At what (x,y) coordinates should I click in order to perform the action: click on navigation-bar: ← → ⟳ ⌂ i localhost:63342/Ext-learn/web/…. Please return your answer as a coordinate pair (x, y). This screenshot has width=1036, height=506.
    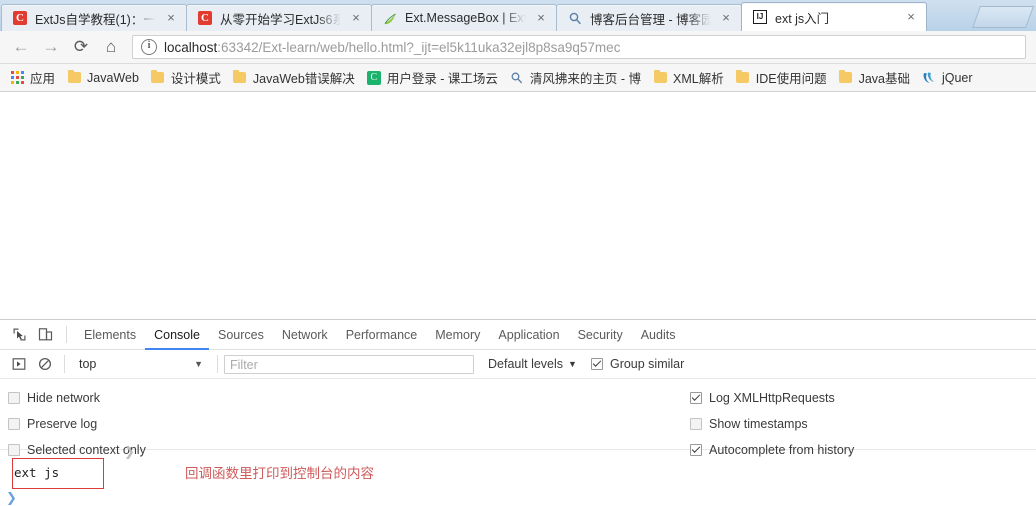
    Looking at the image, I should click on (518, 47).